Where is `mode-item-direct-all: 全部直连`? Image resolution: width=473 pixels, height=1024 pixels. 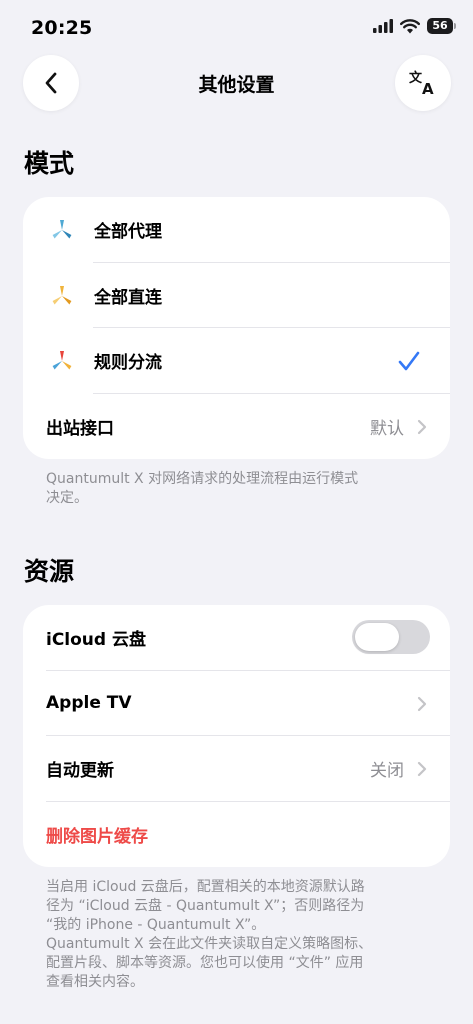 mode-item-direct-all: 全部直连 is located at coordinates (236, 296).